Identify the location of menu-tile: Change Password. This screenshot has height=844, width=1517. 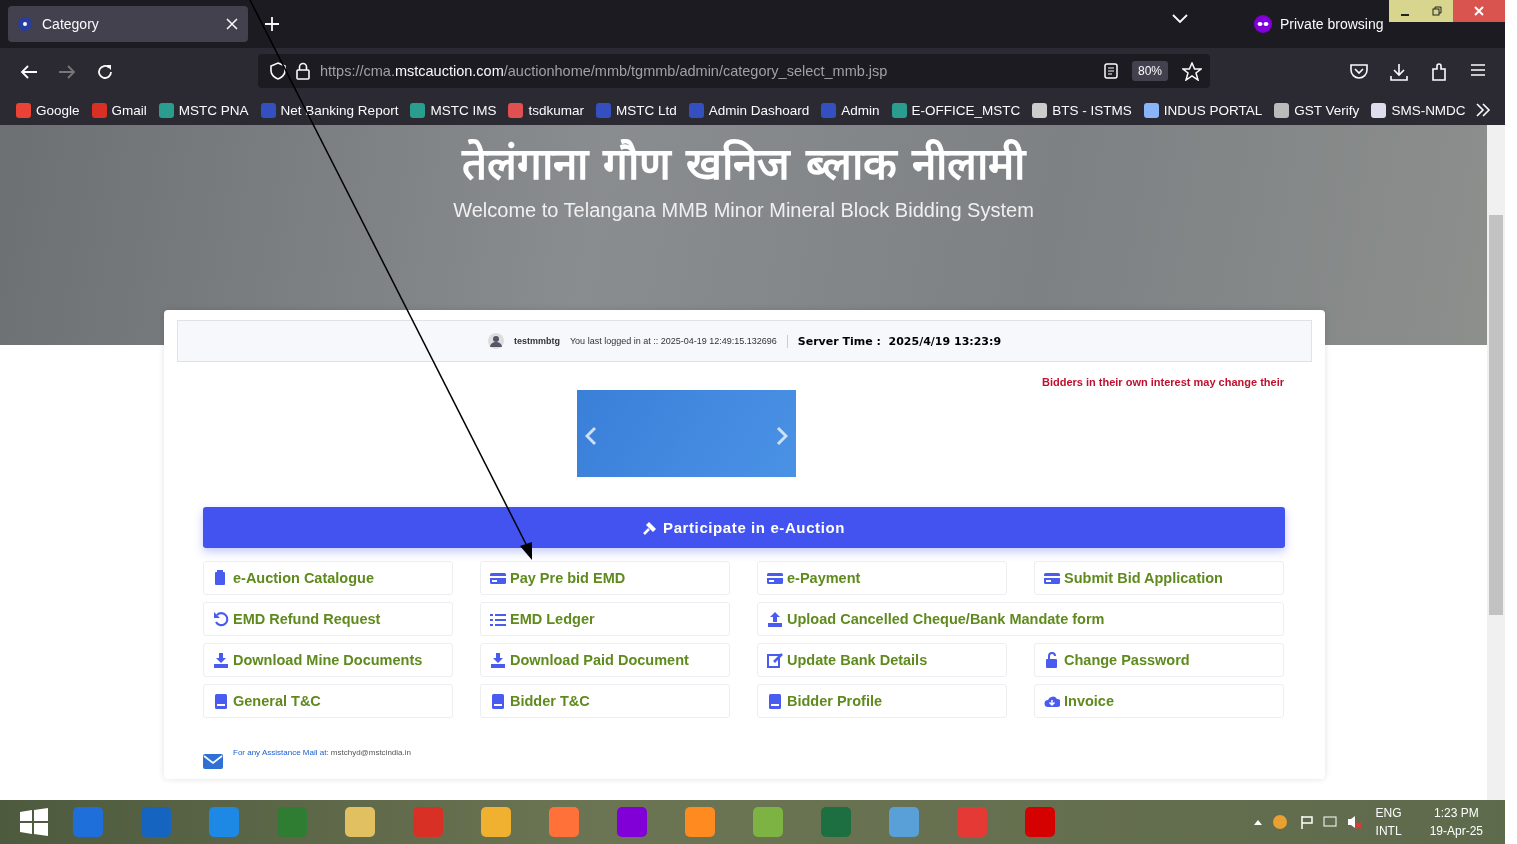
(1159, 660).